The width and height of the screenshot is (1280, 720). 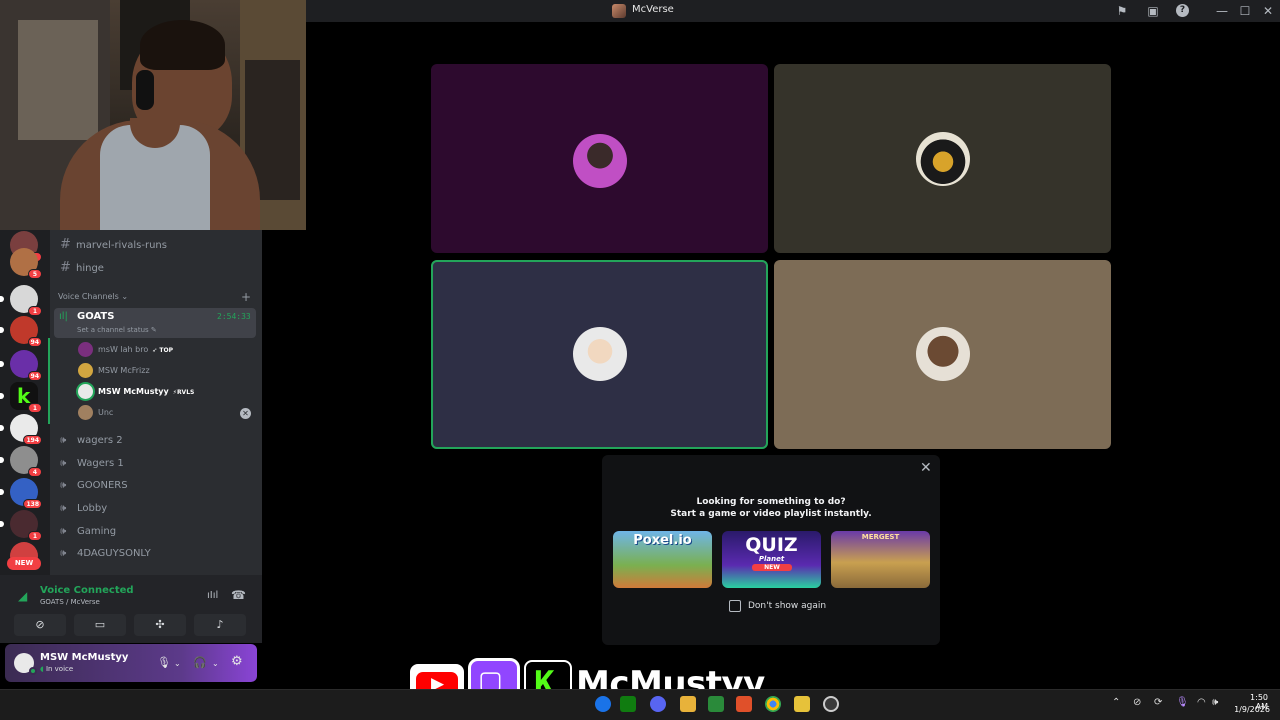 What do you see at coordinates (94, 486) in the screenshot?
I see `voice-channel-gooners: 🕪 GOONERS` at bounding box center [94, 486].